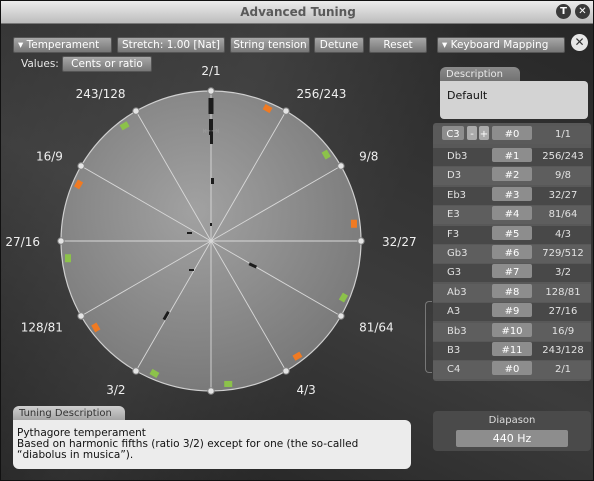 This screenshot has width=594, height=481. What do you see at coordinates (563, 234) in the screenshot?
I see `row-ratio: 4/3` at bounding box center [563, 234].